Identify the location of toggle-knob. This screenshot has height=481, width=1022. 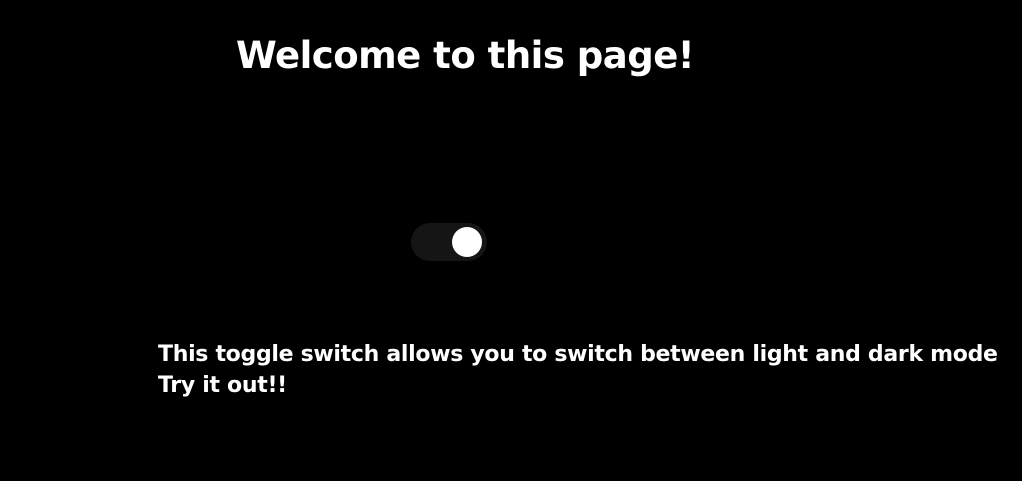
(467, 242).